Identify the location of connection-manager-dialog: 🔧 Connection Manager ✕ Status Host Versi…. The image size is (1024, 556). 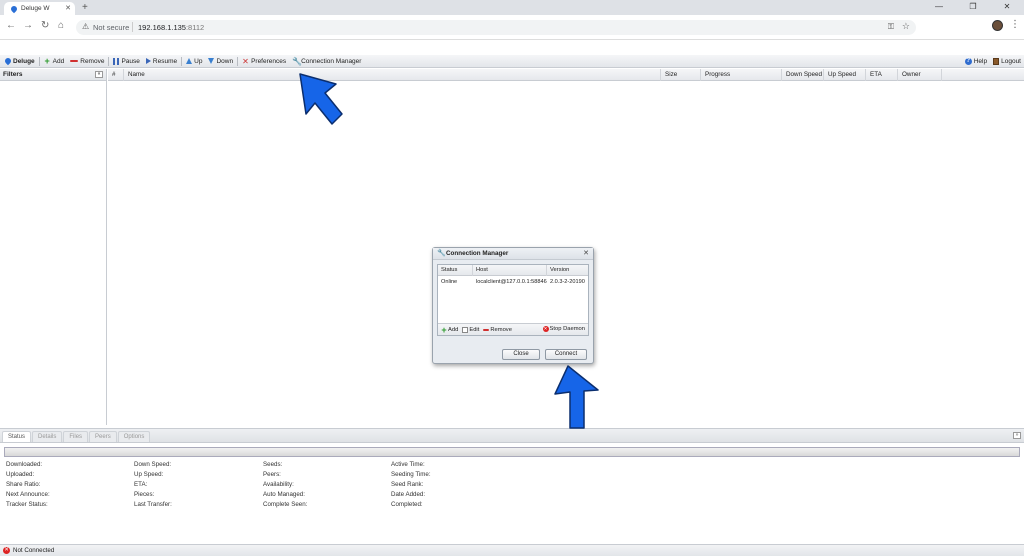
(513, 305).